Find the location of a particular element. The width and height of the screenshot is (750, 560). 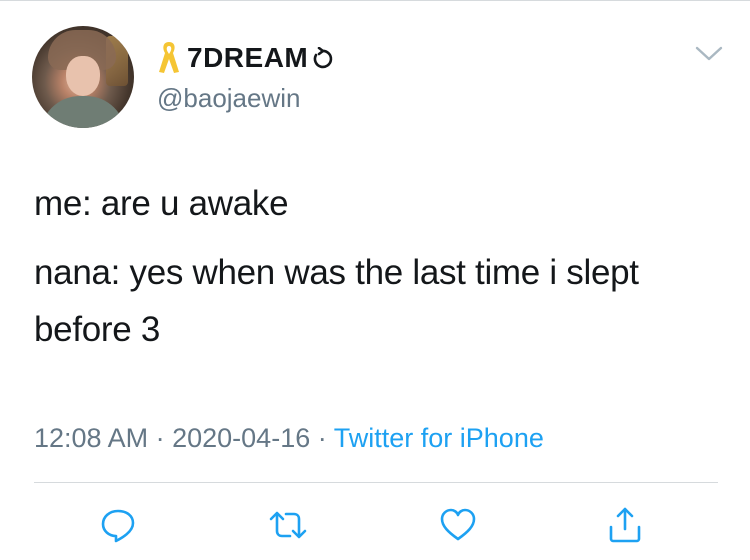

tweet-line: me: are u awake is located at coordinates (161, 203).